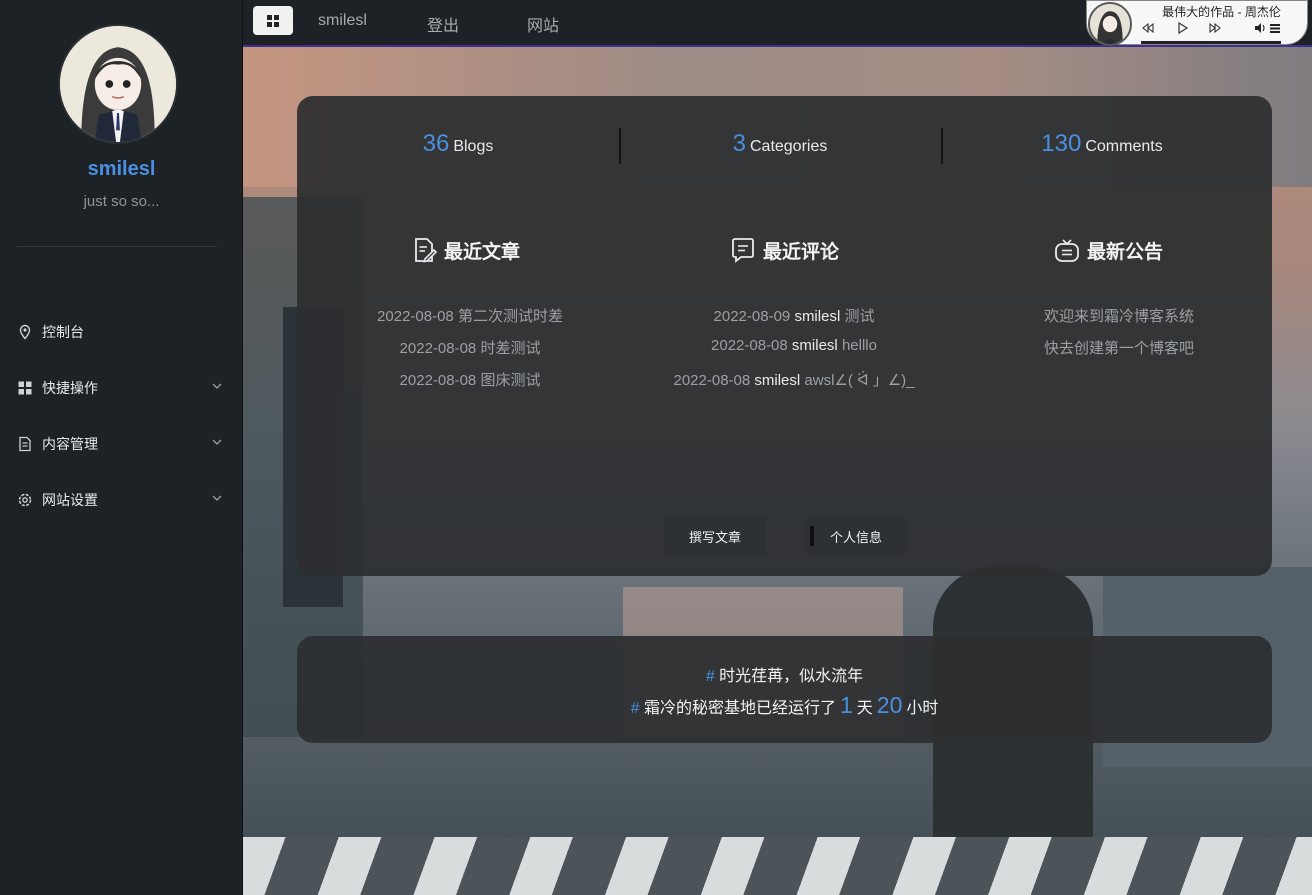  Describe the element at coordinates (25, 500) in the screenshot. I see `gear-icon` at that location.